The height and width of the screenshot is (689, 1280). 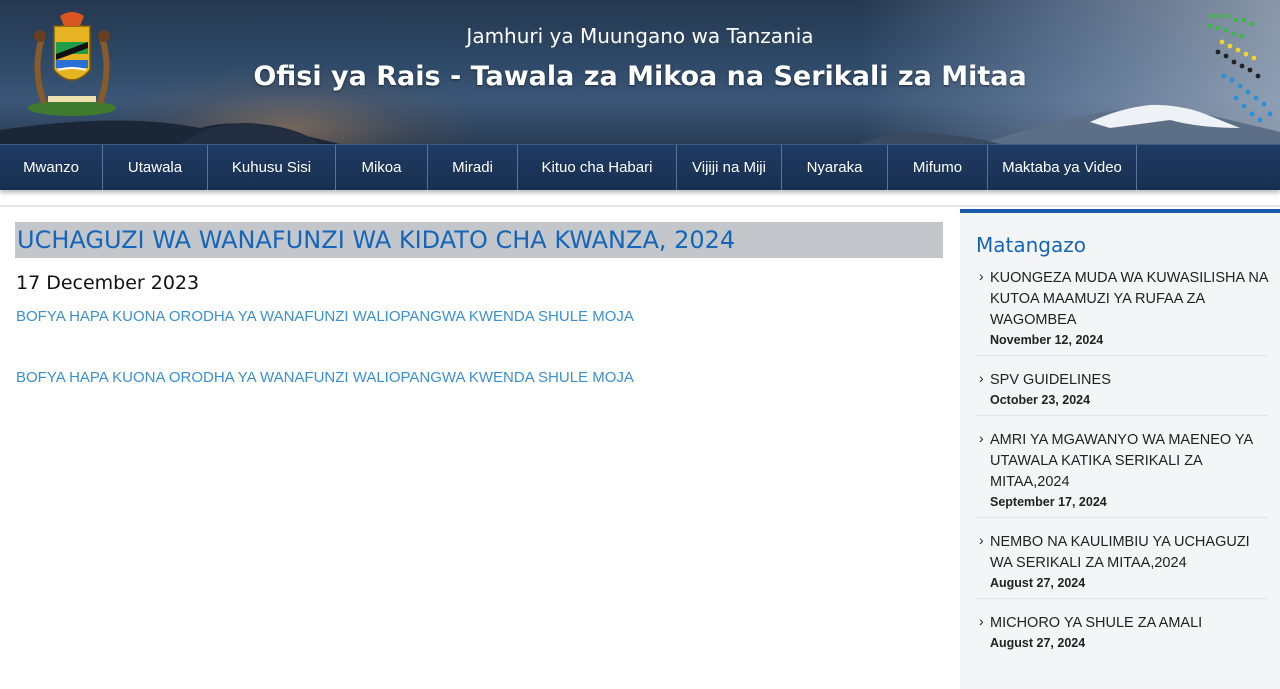 I want to click on announcement-title: MICHORO YA SHULE ZA AMALI, so click(x=1129, y=623).